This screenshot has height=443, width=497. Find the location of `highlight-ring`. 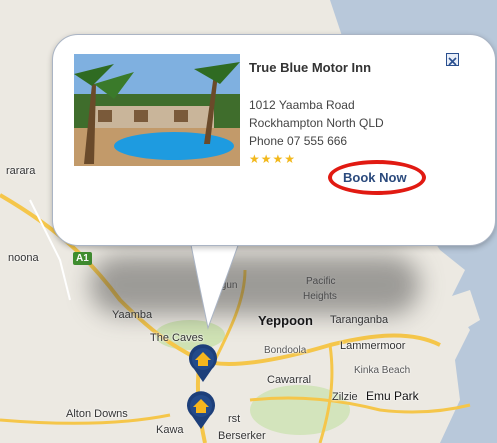

highlight-ring is located at coordinates (377, 177).